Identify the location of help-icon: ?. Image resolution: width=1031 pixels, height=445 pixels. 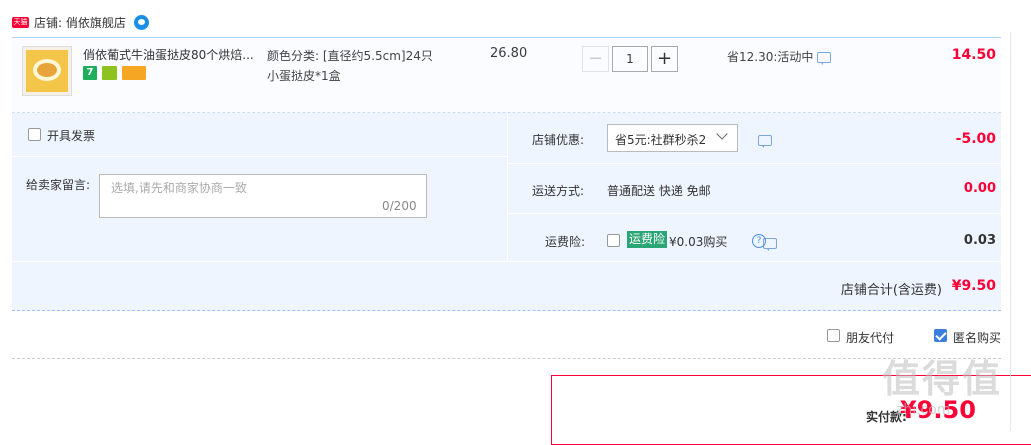
(759, 241).